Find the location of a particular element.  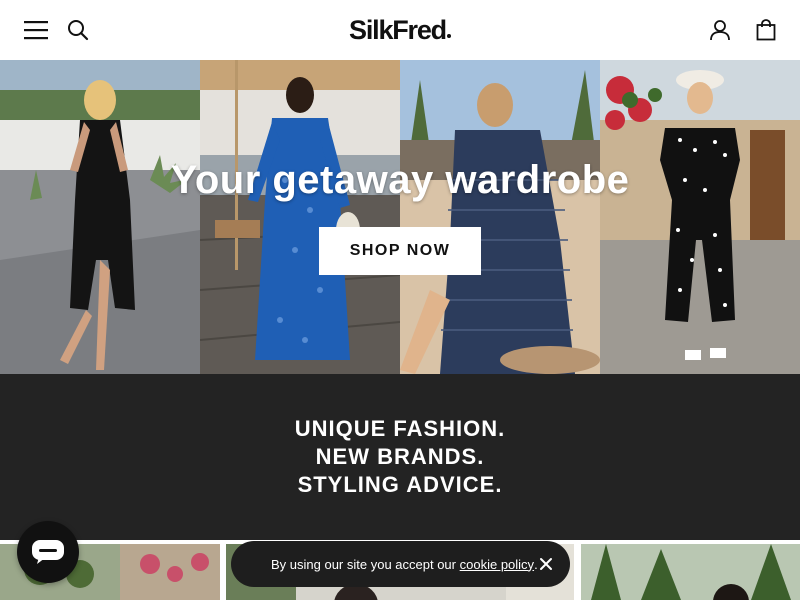

logo-text: SilkFred is located at coordinates (398, 29).